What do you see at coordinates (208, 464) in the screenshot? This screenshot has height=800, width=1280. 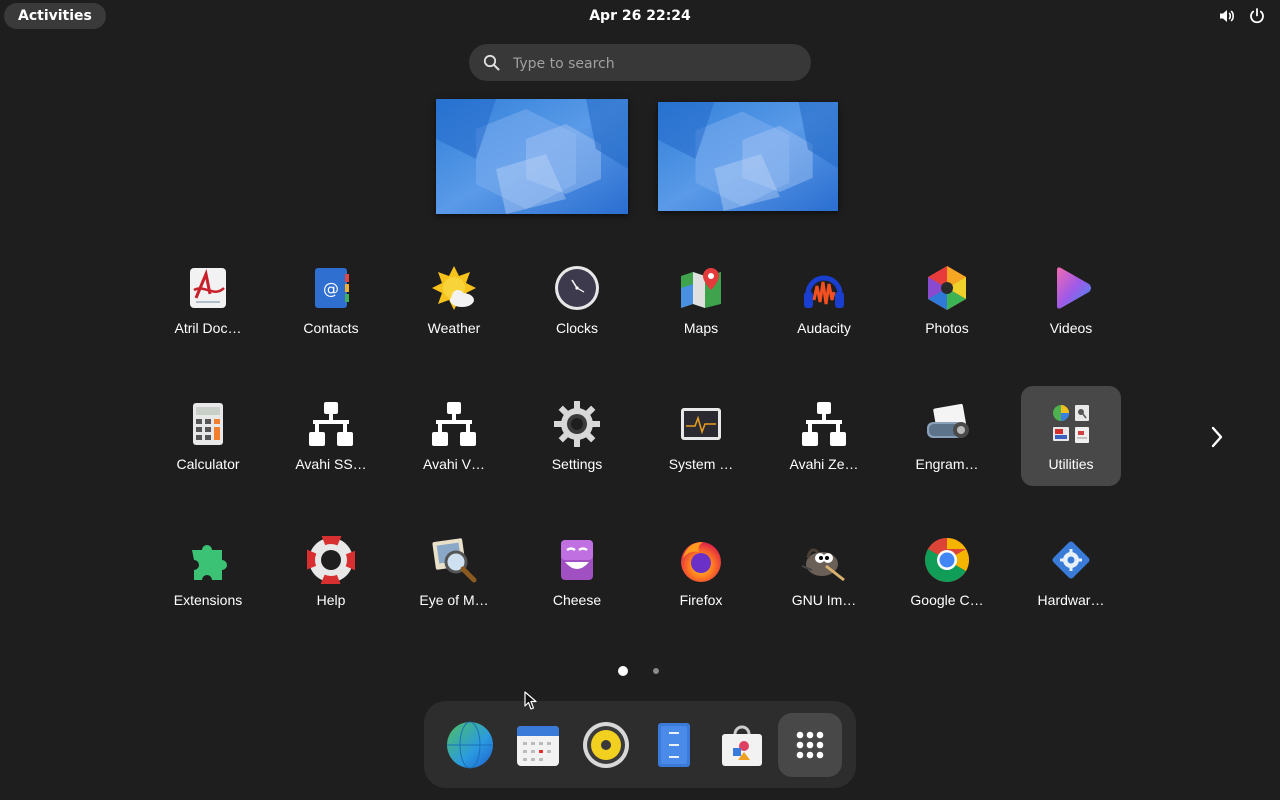 I see `app-label: Calculator` at bounding box center [208, 464].